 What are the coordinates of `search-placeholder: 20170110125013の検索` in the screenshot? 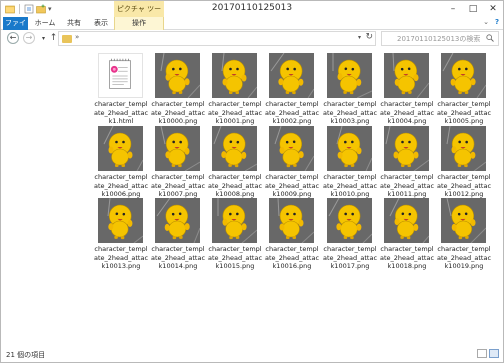 It's located at (439, 39).